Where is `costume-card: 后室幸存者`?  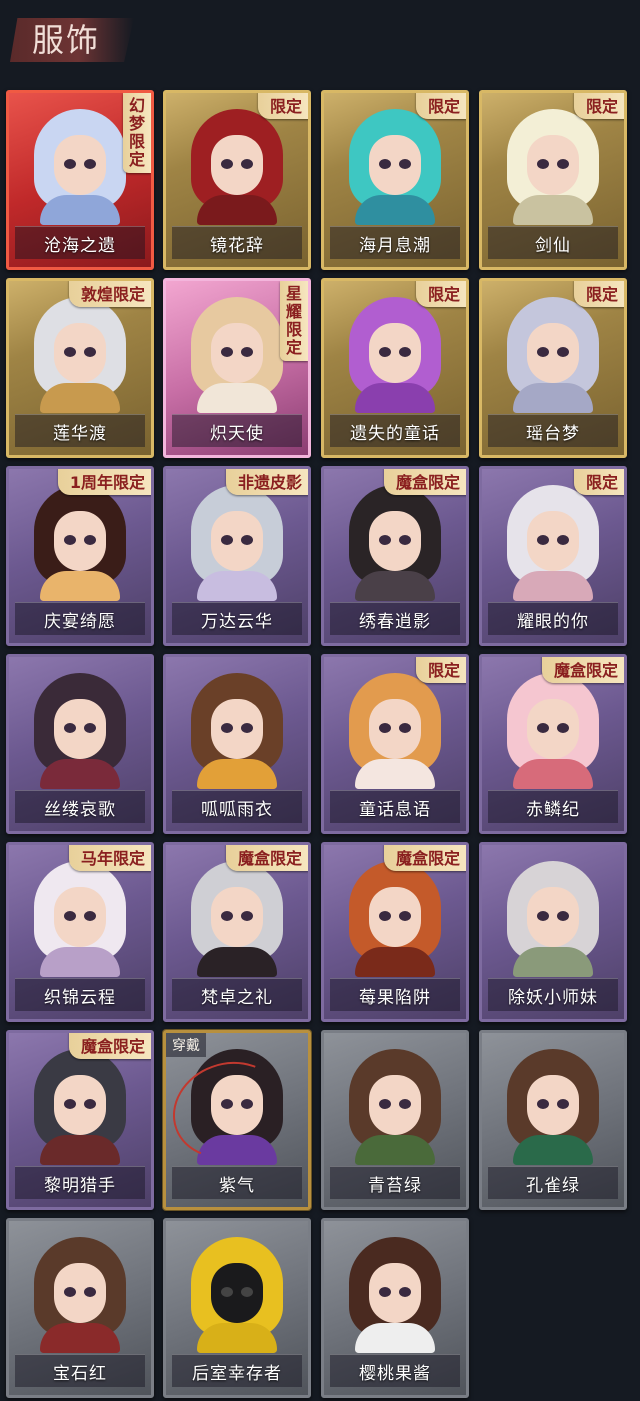
costume-card: 后室幸存者 is located at coordinates (237, 1308).